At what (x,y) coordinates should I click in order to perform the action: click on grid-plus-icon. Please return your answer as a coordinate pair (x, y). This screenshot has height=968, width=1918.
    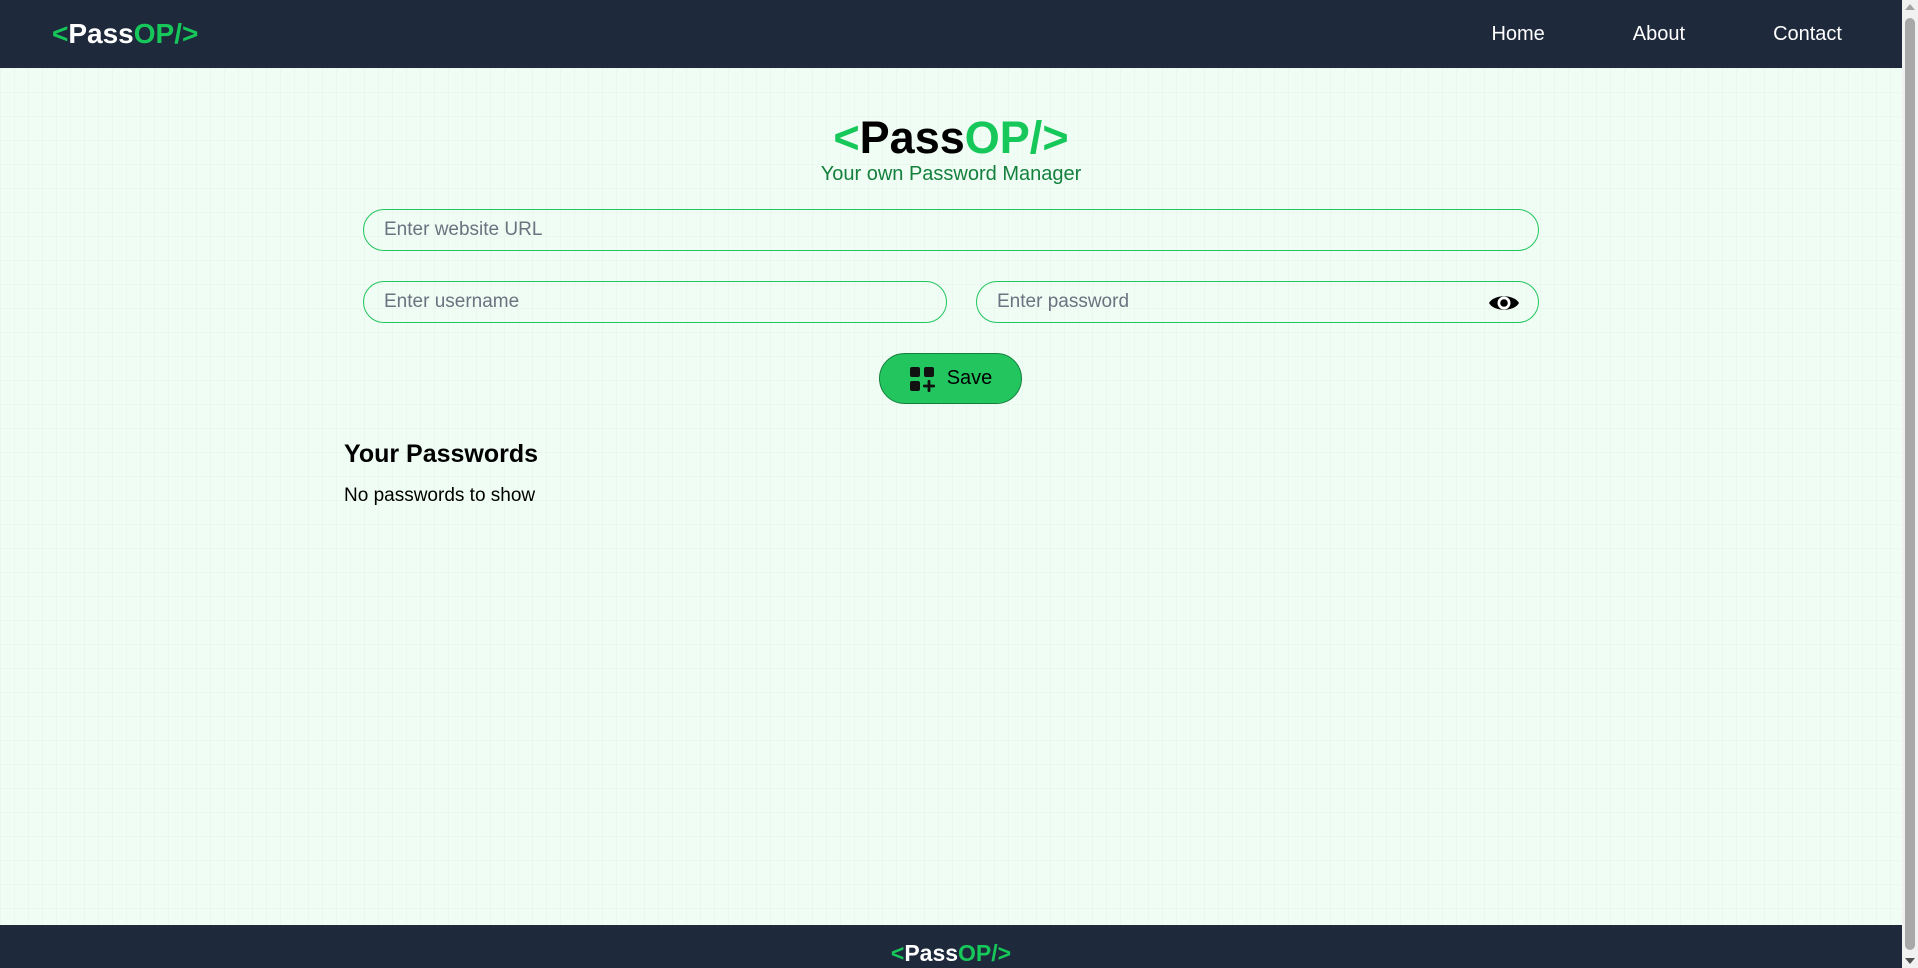
    Looking at the image, I should click on (922, 379).